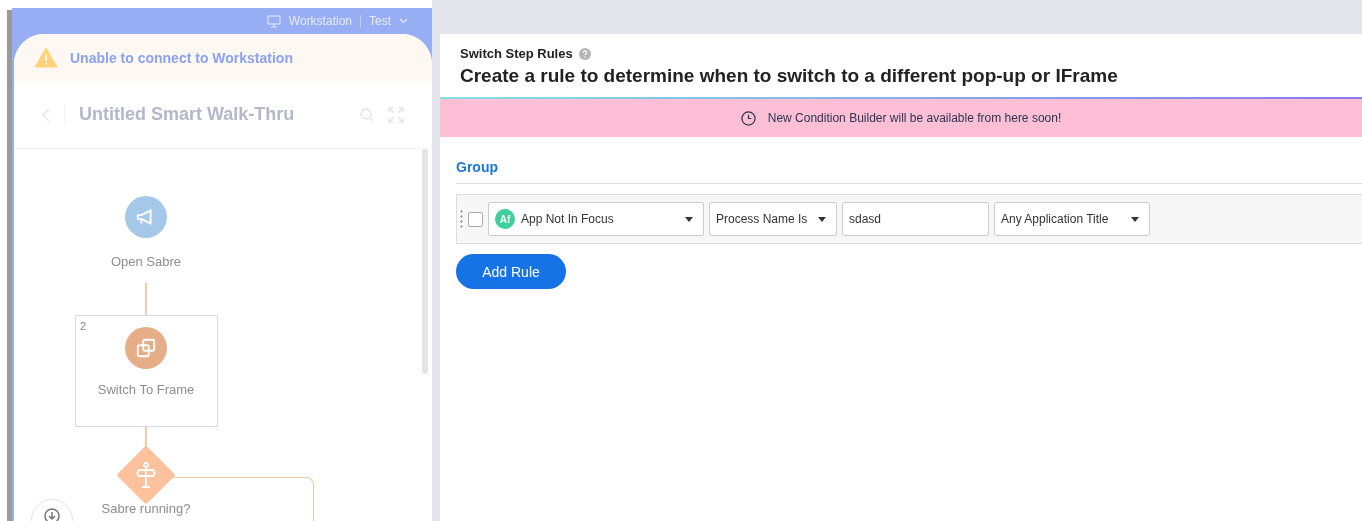 This screenshot has width=1362, height=521. Describe the element at coordinates (181, 57) in the screenshot. I see `warning-message: Unable to connect to Workstation` at that location.